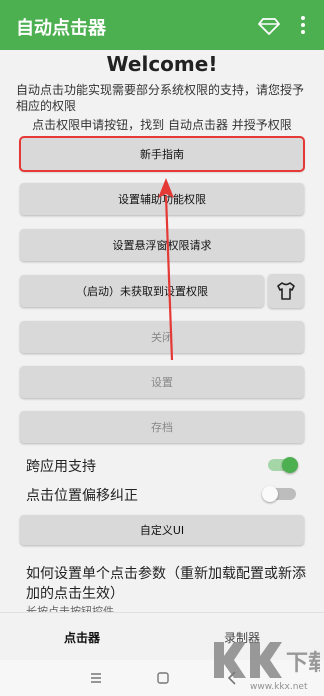 Image resolution: width=324 pixels, height=696 pixels. Describe the element at coordinates (162, 154) in the screenshot. I see `guide-button: 新手指南` at that location.